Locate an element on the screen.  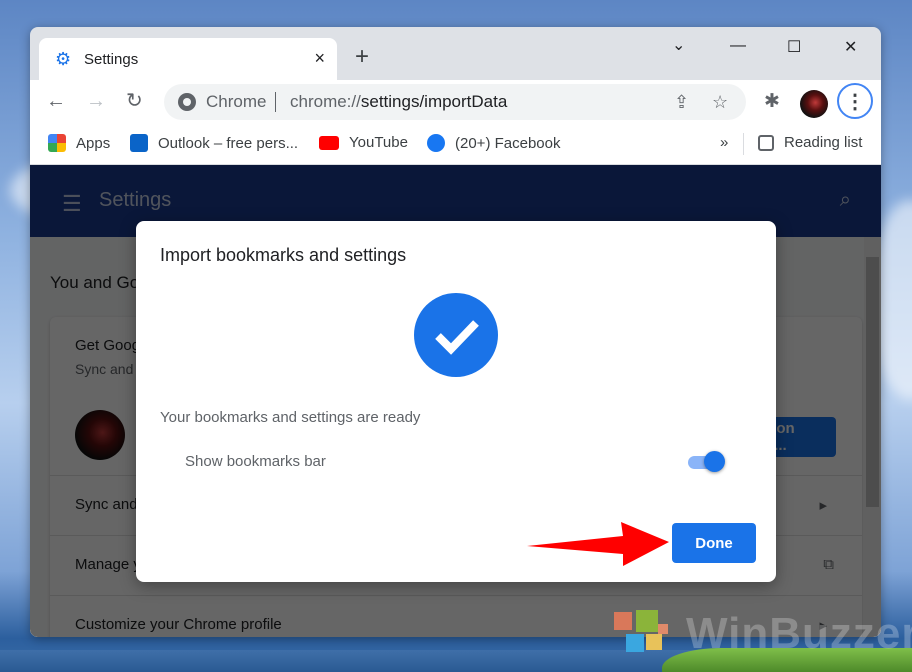
watermark: WinBuzzer is located at coordinates (760, 634).